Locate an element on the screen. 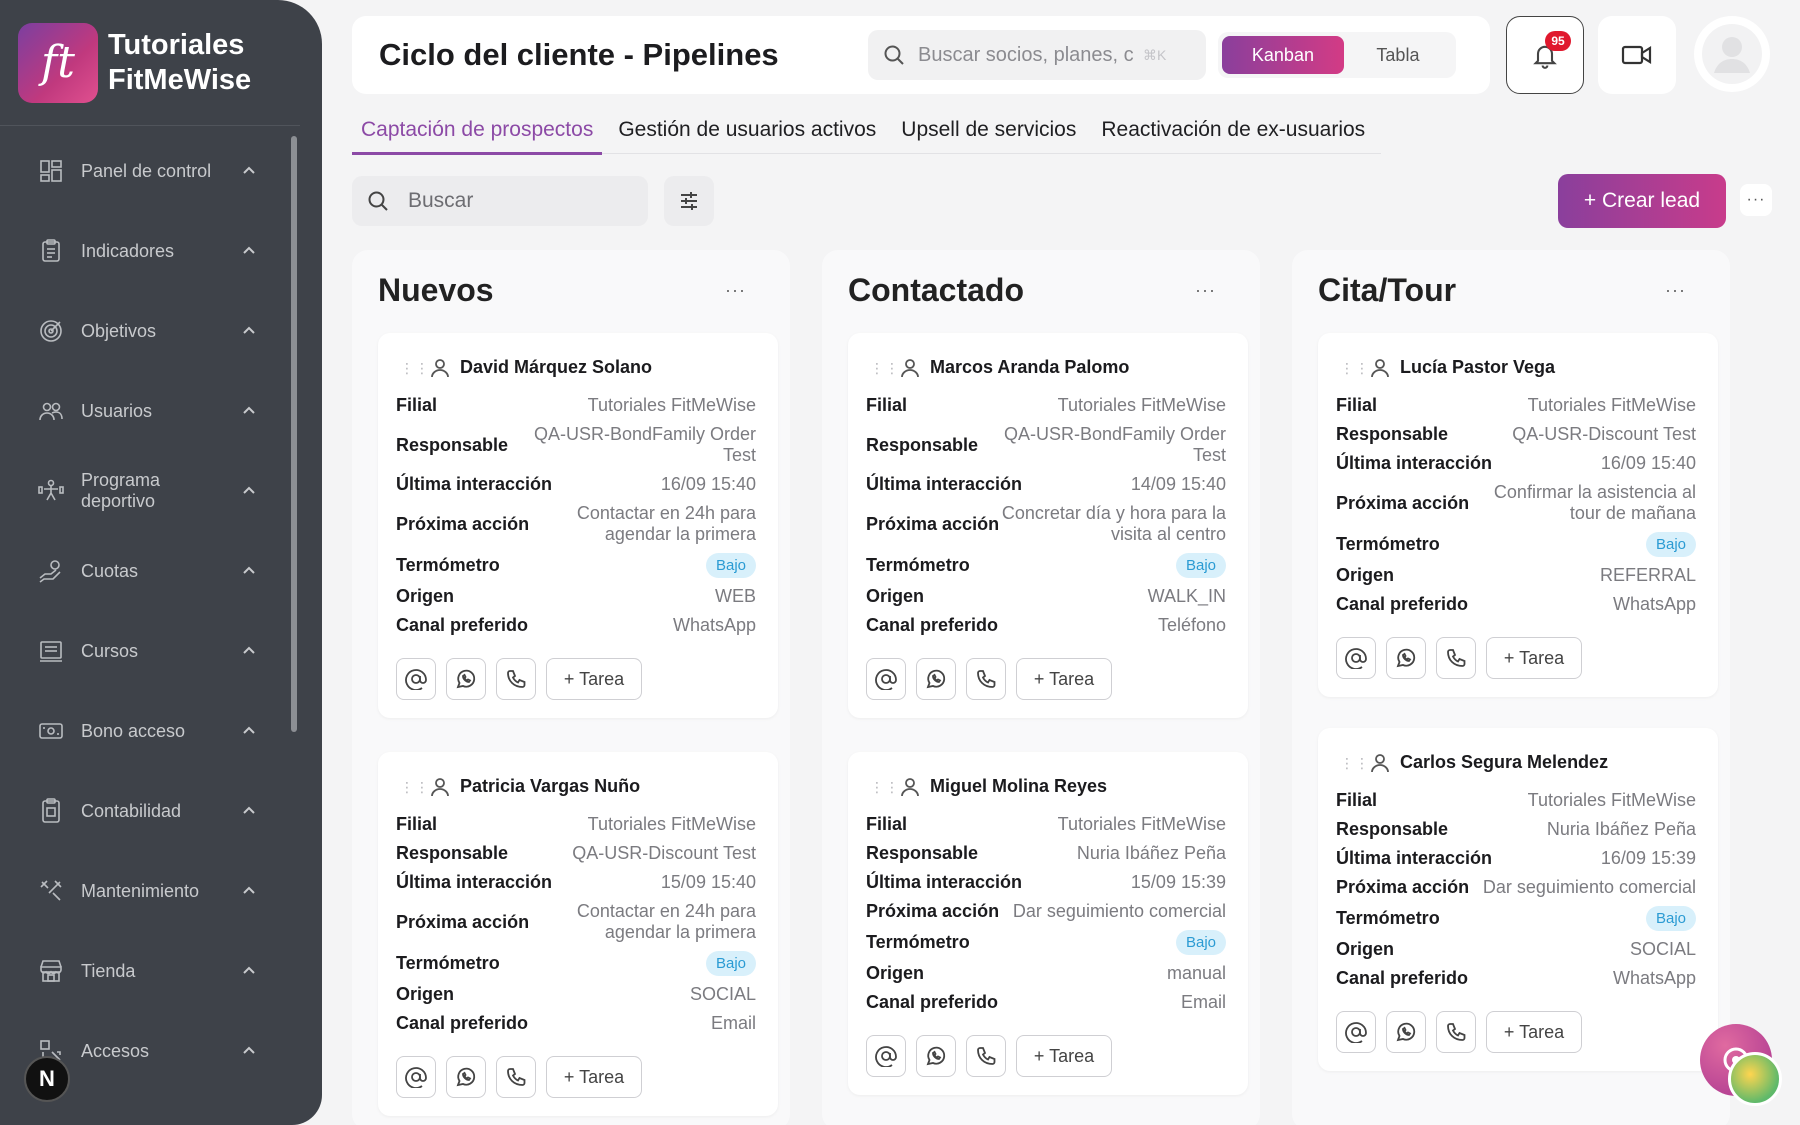  user-avatar is located at coordinates (1732, 54).